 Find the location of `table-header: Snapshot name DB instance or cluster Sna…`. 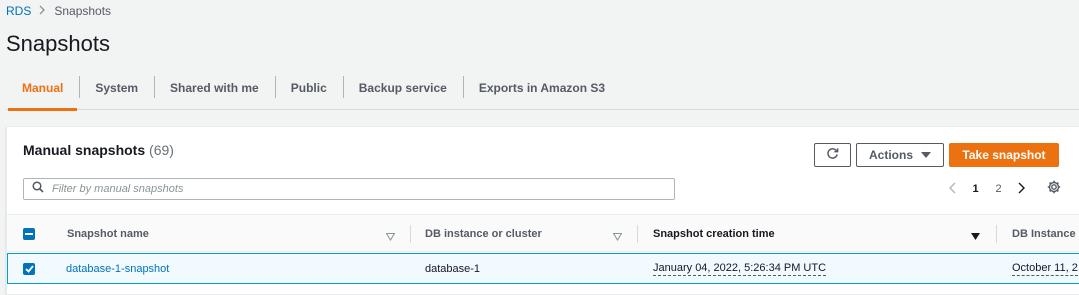

table-header: Snapshot name DB instance or cluster Sna… is located at coordinates (543, 233).